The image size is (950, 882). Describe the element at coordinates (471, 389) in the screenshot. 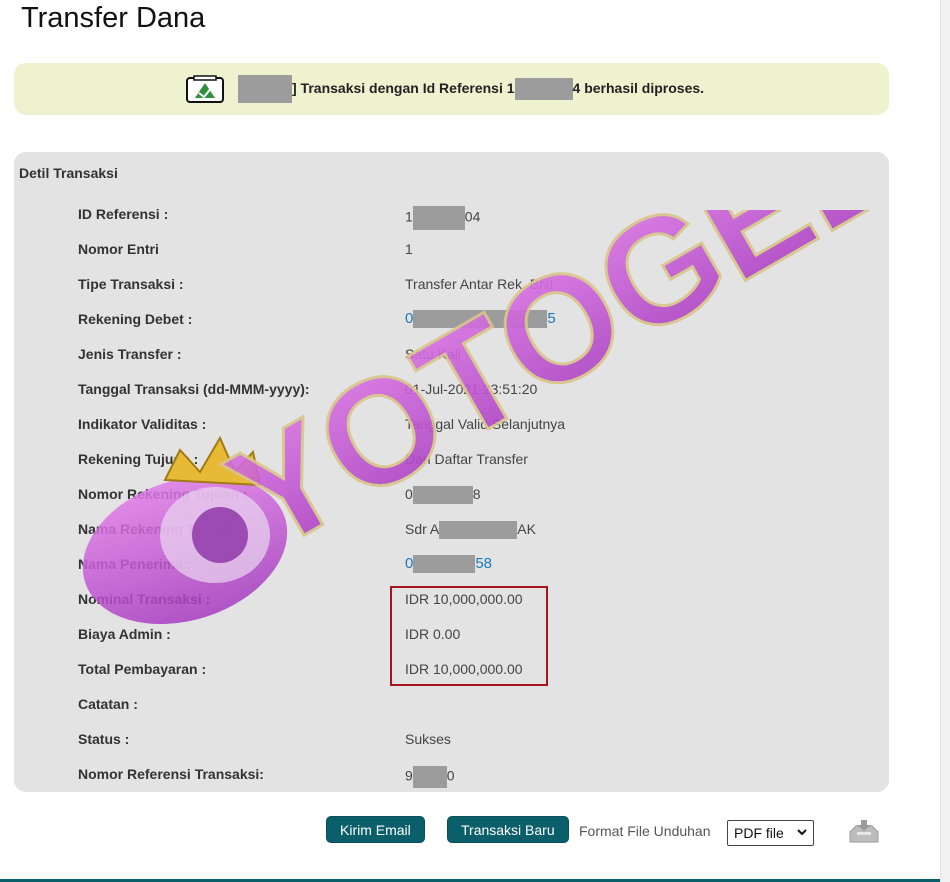

I see `detail-value-tanggal-transaksi: 01-Jul-2021 23:51:20` at that location.